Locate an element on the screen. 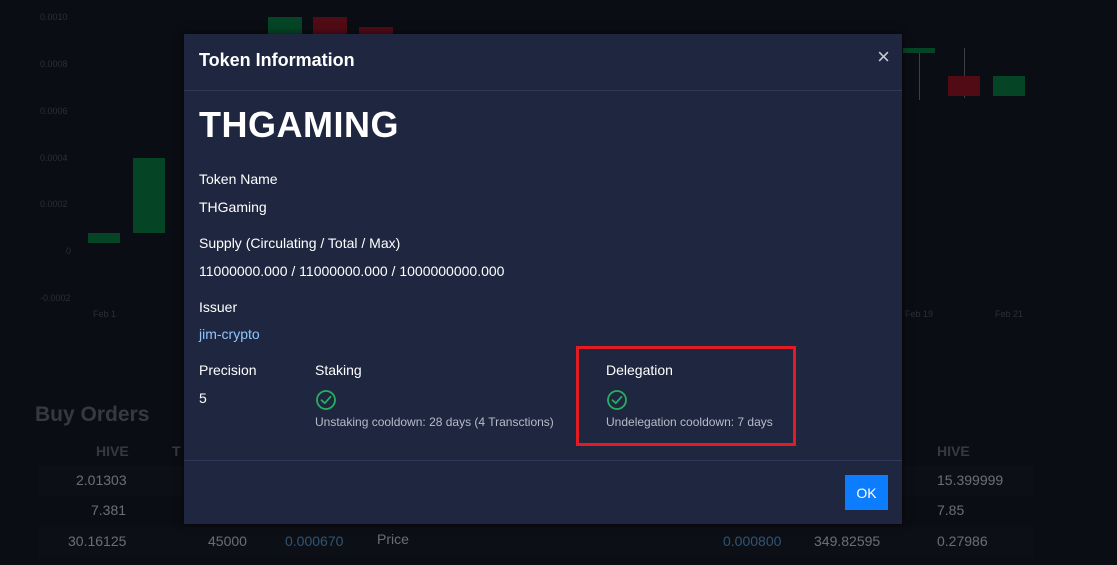  token-name-value: THGaming is located at coordinates (233, 207).